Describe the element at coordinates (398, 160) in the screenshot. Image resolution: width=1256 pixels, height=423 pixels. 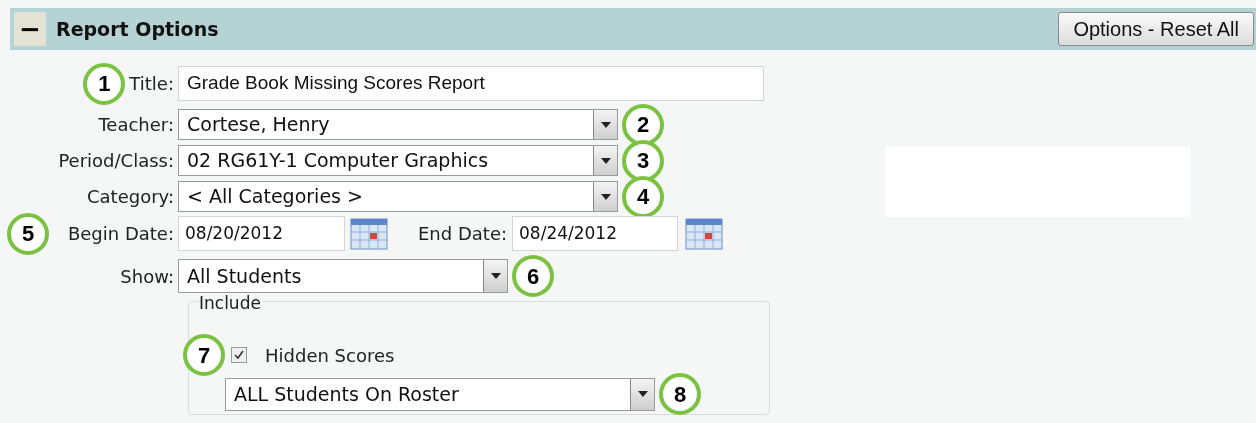
I see `dropdown-select: 02 RG61Y-1 Computer Graphics` at that location.